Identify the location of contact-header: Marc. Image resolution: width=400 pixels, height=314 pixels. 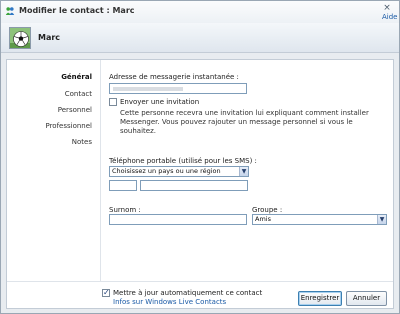
(200, 38).